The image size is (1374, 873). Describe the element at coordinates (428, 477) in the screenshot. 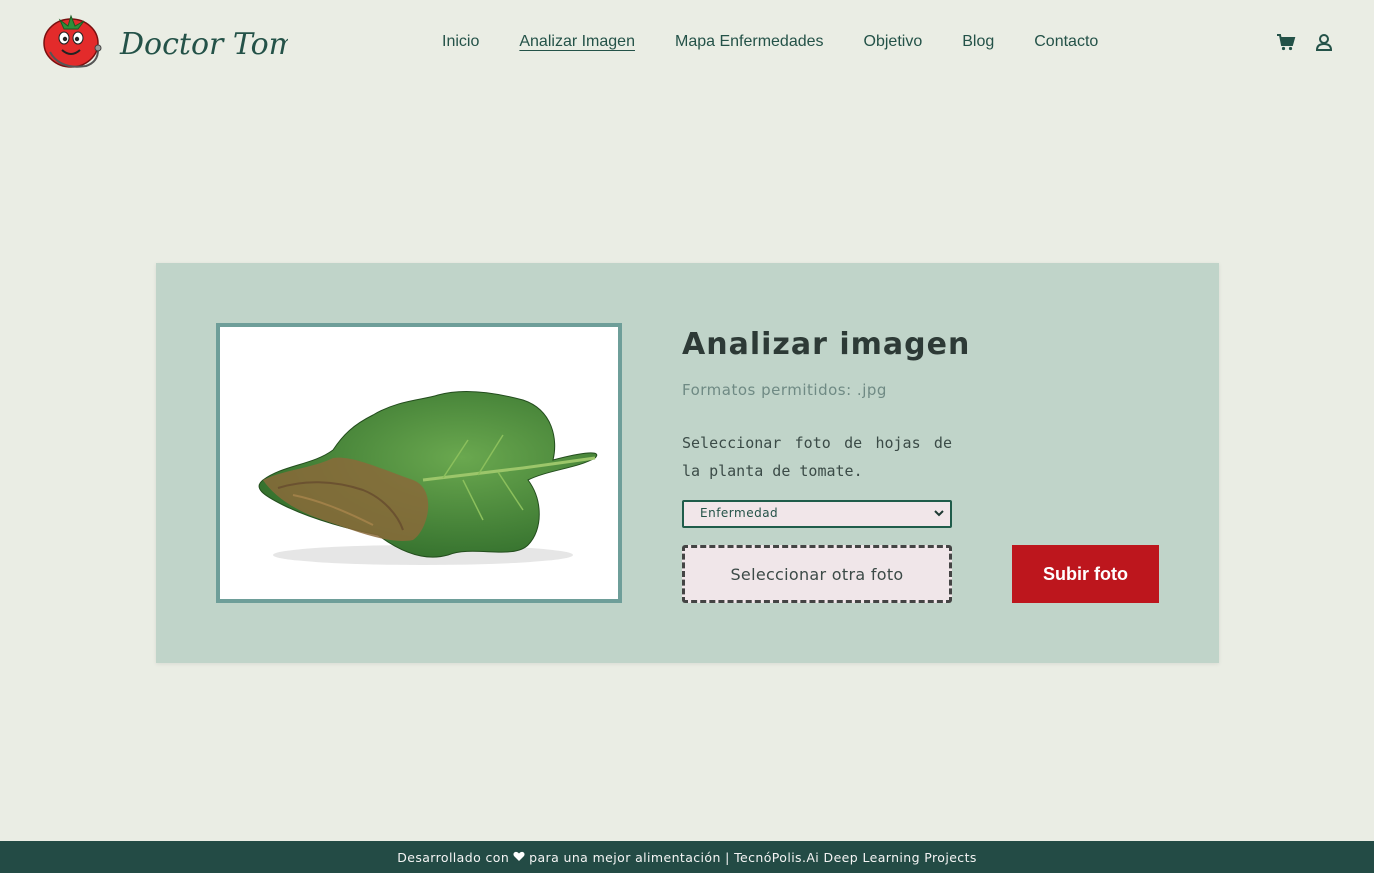

I see `leaf-image` at that location.